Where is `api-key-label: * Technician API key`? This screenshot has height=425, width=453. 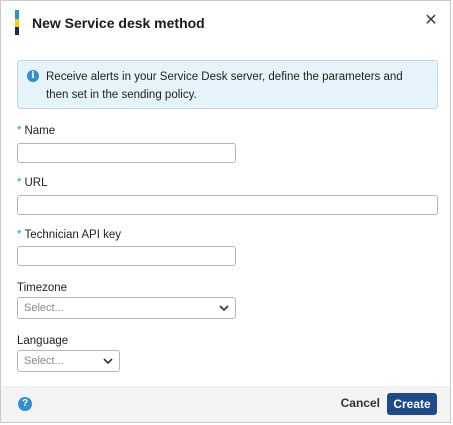
api-key-label: * Technician API key is located at coordinates (69, 235).